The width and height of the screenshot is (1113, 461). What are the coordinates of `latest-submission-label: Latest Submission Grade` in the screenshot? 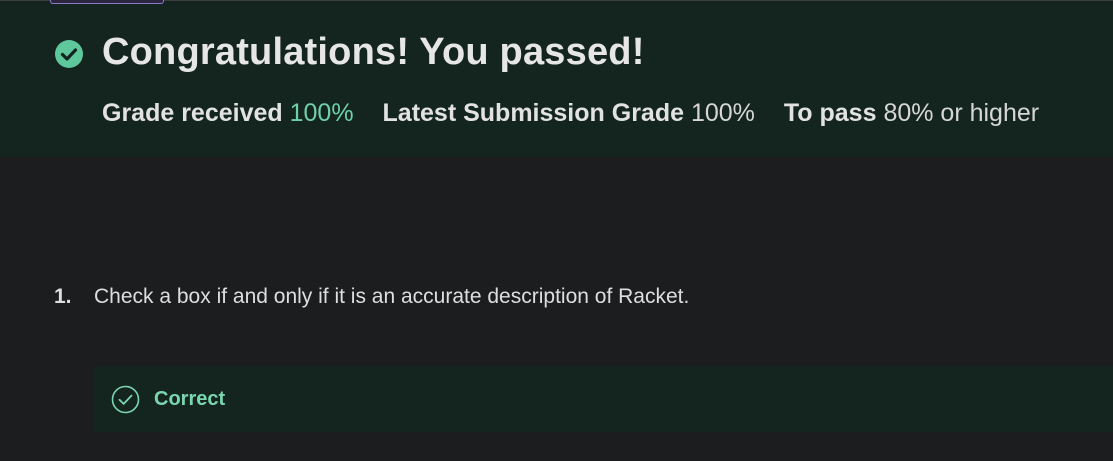 It's located at (533, 113).